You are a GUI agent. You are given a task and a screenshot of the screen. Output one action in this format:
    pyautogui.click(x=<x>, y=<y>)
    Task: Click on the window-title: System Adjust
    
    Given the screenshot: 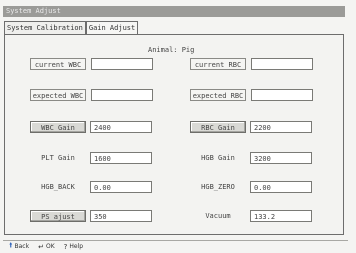 What is the action you would take?
    pyautogui.click(x=174, y=11)
    